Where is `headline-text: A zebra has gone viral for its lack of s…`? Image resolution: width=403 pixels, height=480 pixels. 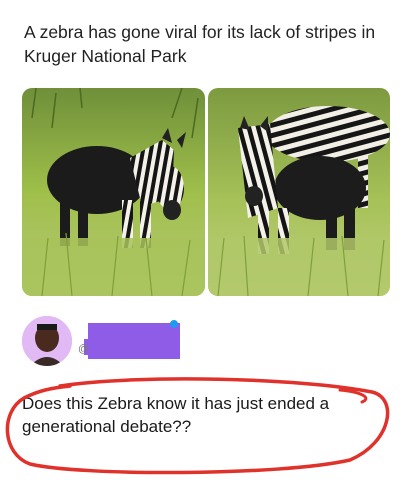
headline-text: A zebra has gone viral for its lack of s… is located at coordinates (200, 44).